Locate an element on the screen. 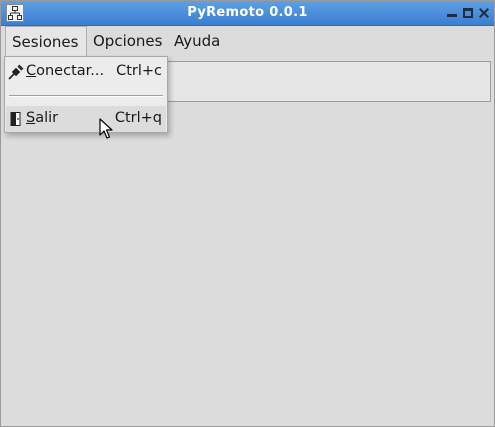 Image resolution: width=495 pixels, height=427 pixels. menu-item-shortcut: Ctrl+q is located at coordinates (138, 118).